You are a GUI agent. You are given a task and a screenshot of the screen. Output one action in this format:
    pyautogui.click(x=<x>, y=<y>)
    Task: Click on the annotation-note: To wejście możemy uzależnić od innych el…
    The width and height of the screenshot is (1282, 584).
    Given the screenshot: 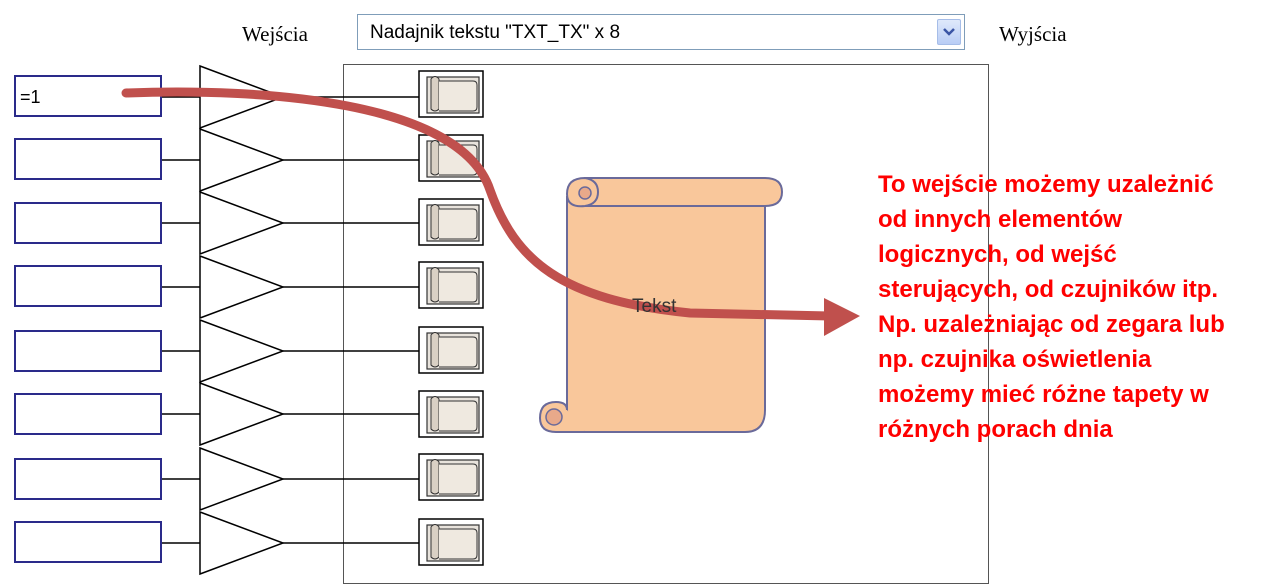 What is the action you would take?
    pyautogui.click(x=1051, y=307)
    